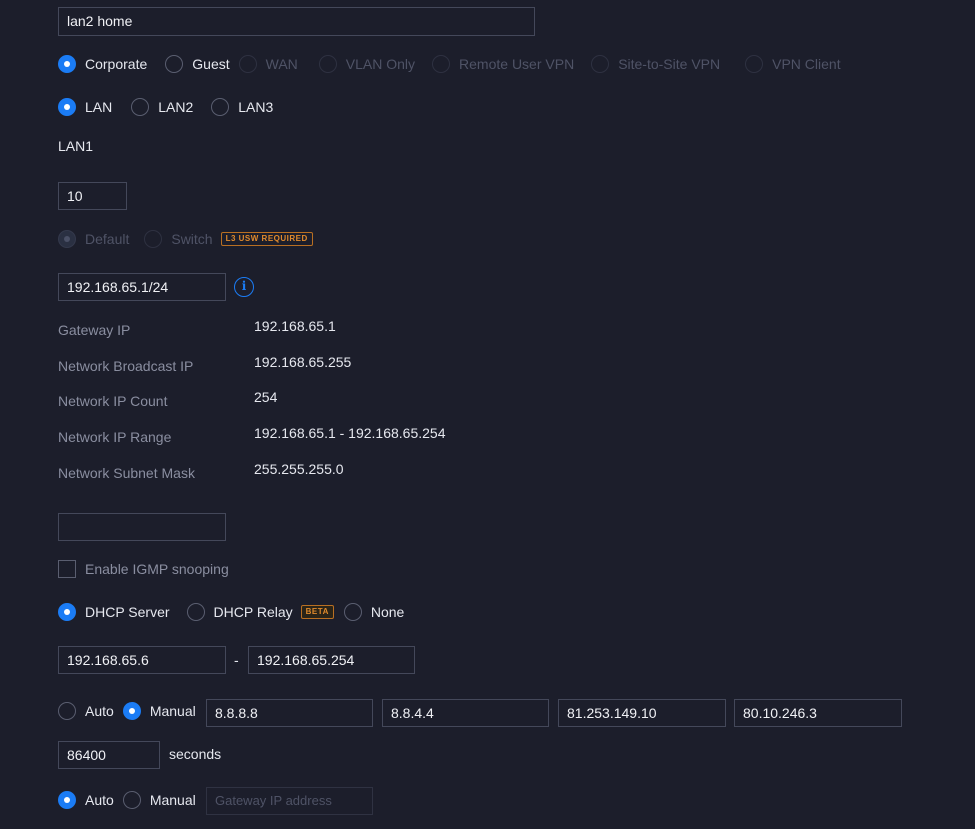  I want to click on dhcp-relay-option: DHCP Relay BETA, so click(260, 612).